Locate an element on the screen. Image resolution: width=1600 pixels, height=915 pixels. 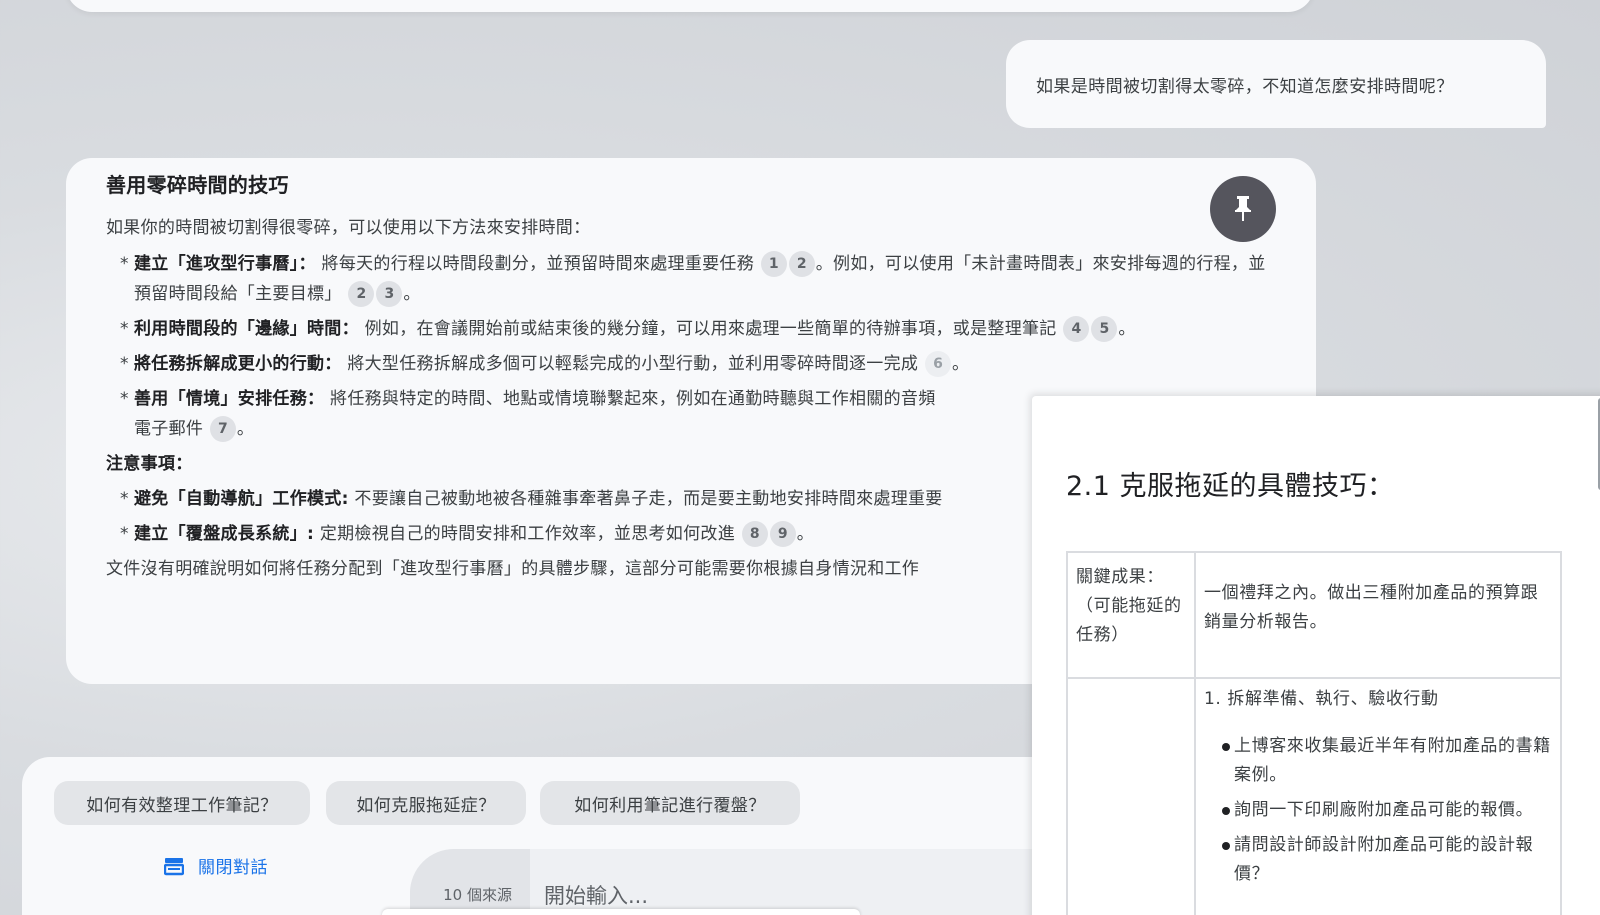
pin-button is located at coordinates (1243, 209).